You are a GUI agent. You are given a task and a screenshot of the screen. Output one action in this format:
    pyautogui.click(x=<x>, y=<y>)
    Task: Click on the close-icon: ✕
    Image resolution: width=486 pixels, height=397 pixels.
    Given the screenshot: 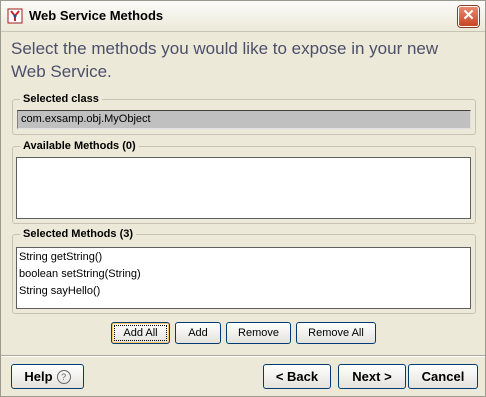 What is the action you would take?
    pyautogui.click(x=468, y=15)
    